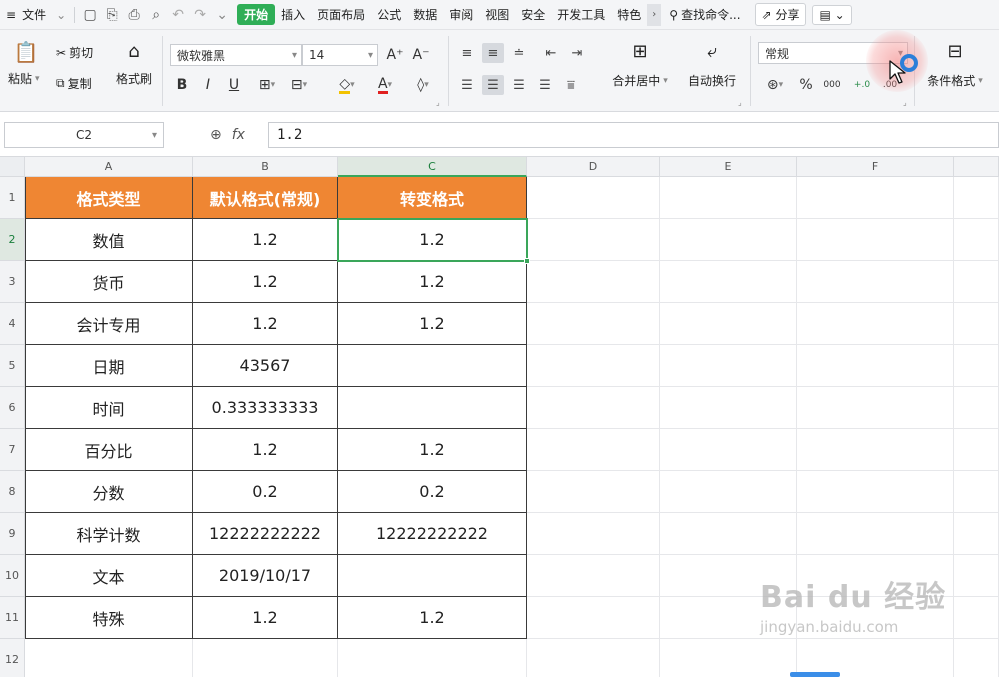 Image resolution: width=999 pixels, height=677 pixels. What do you see at coordinates (432, 324) in the screenshot?
I see `cell-c4: 1.2` at bounding box center [432, 324].